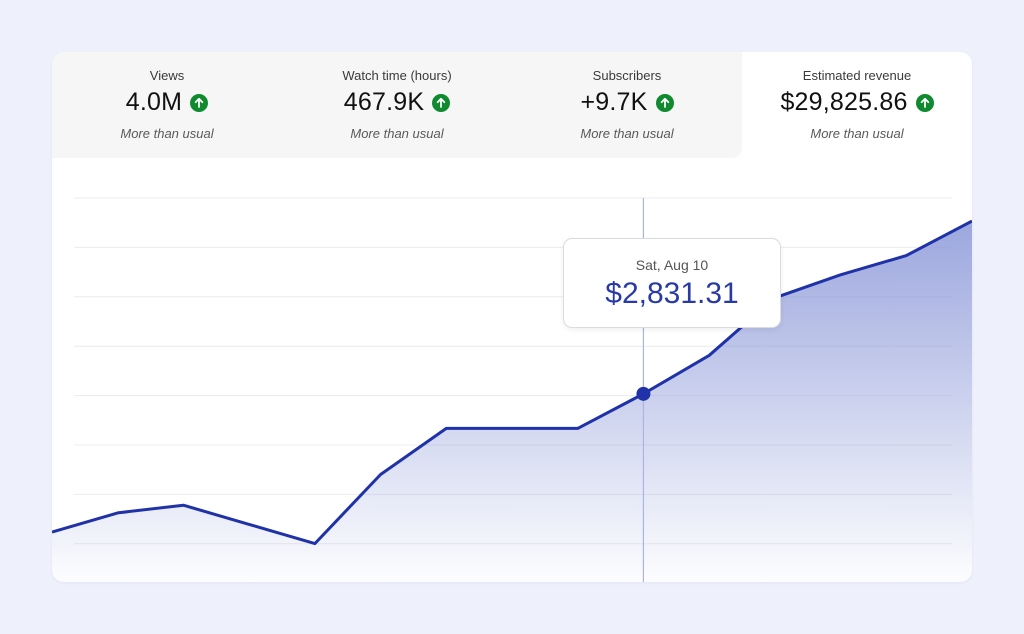  I want to click on tooltip-date: Sat, Aug 10, so click(672, 265).